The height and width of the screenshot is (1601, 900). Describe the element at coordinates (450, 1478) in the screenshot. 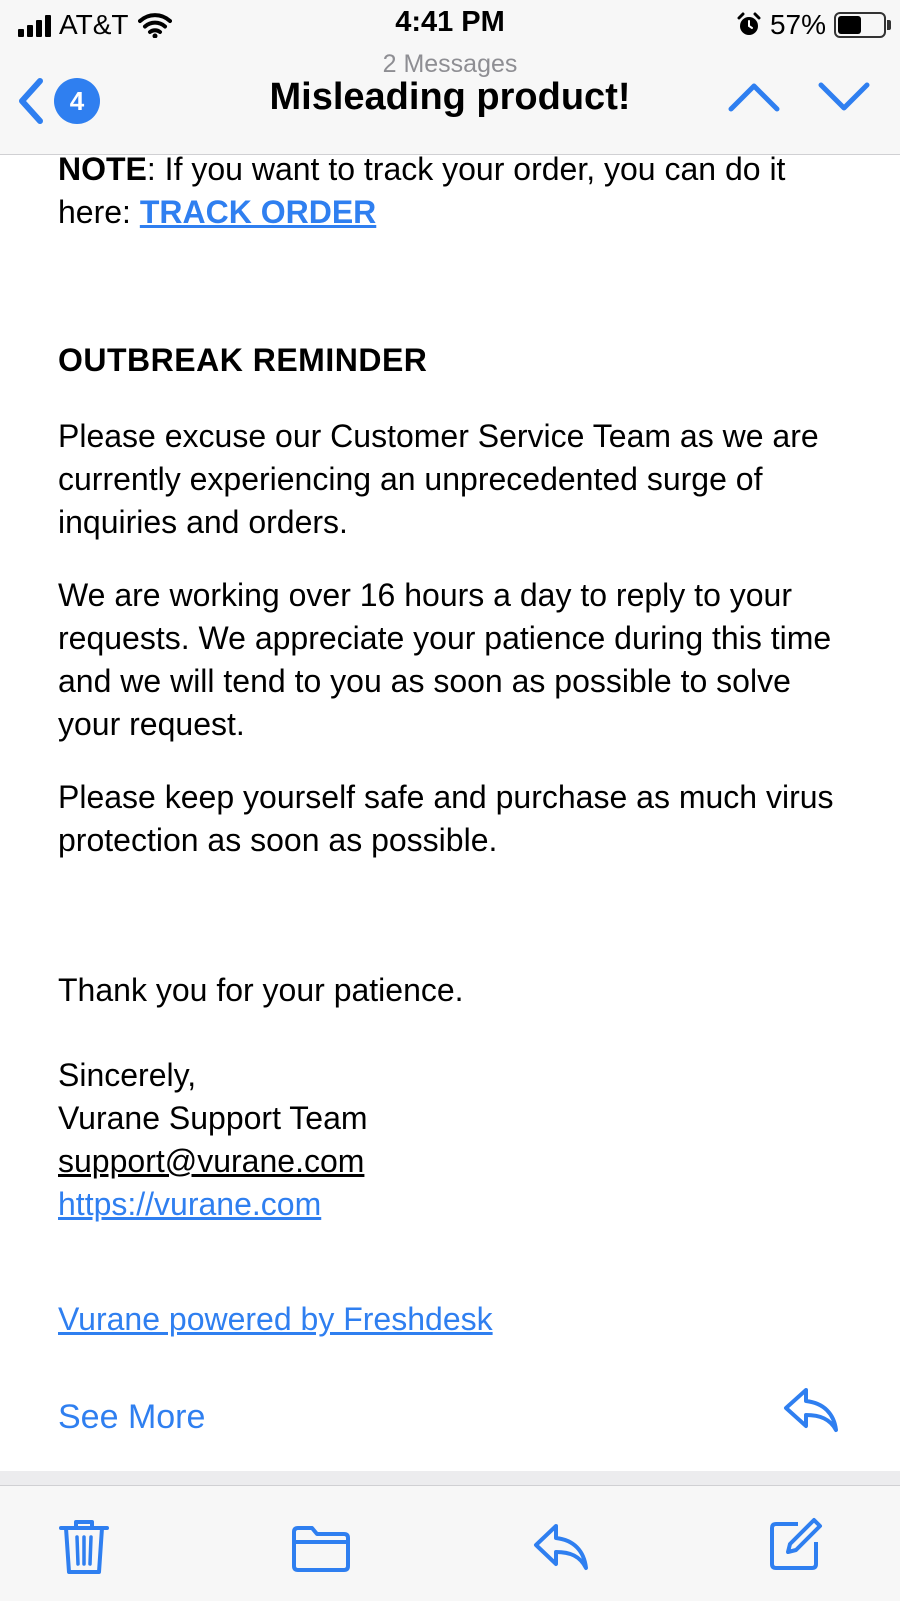

I see `card-edge` at that location.